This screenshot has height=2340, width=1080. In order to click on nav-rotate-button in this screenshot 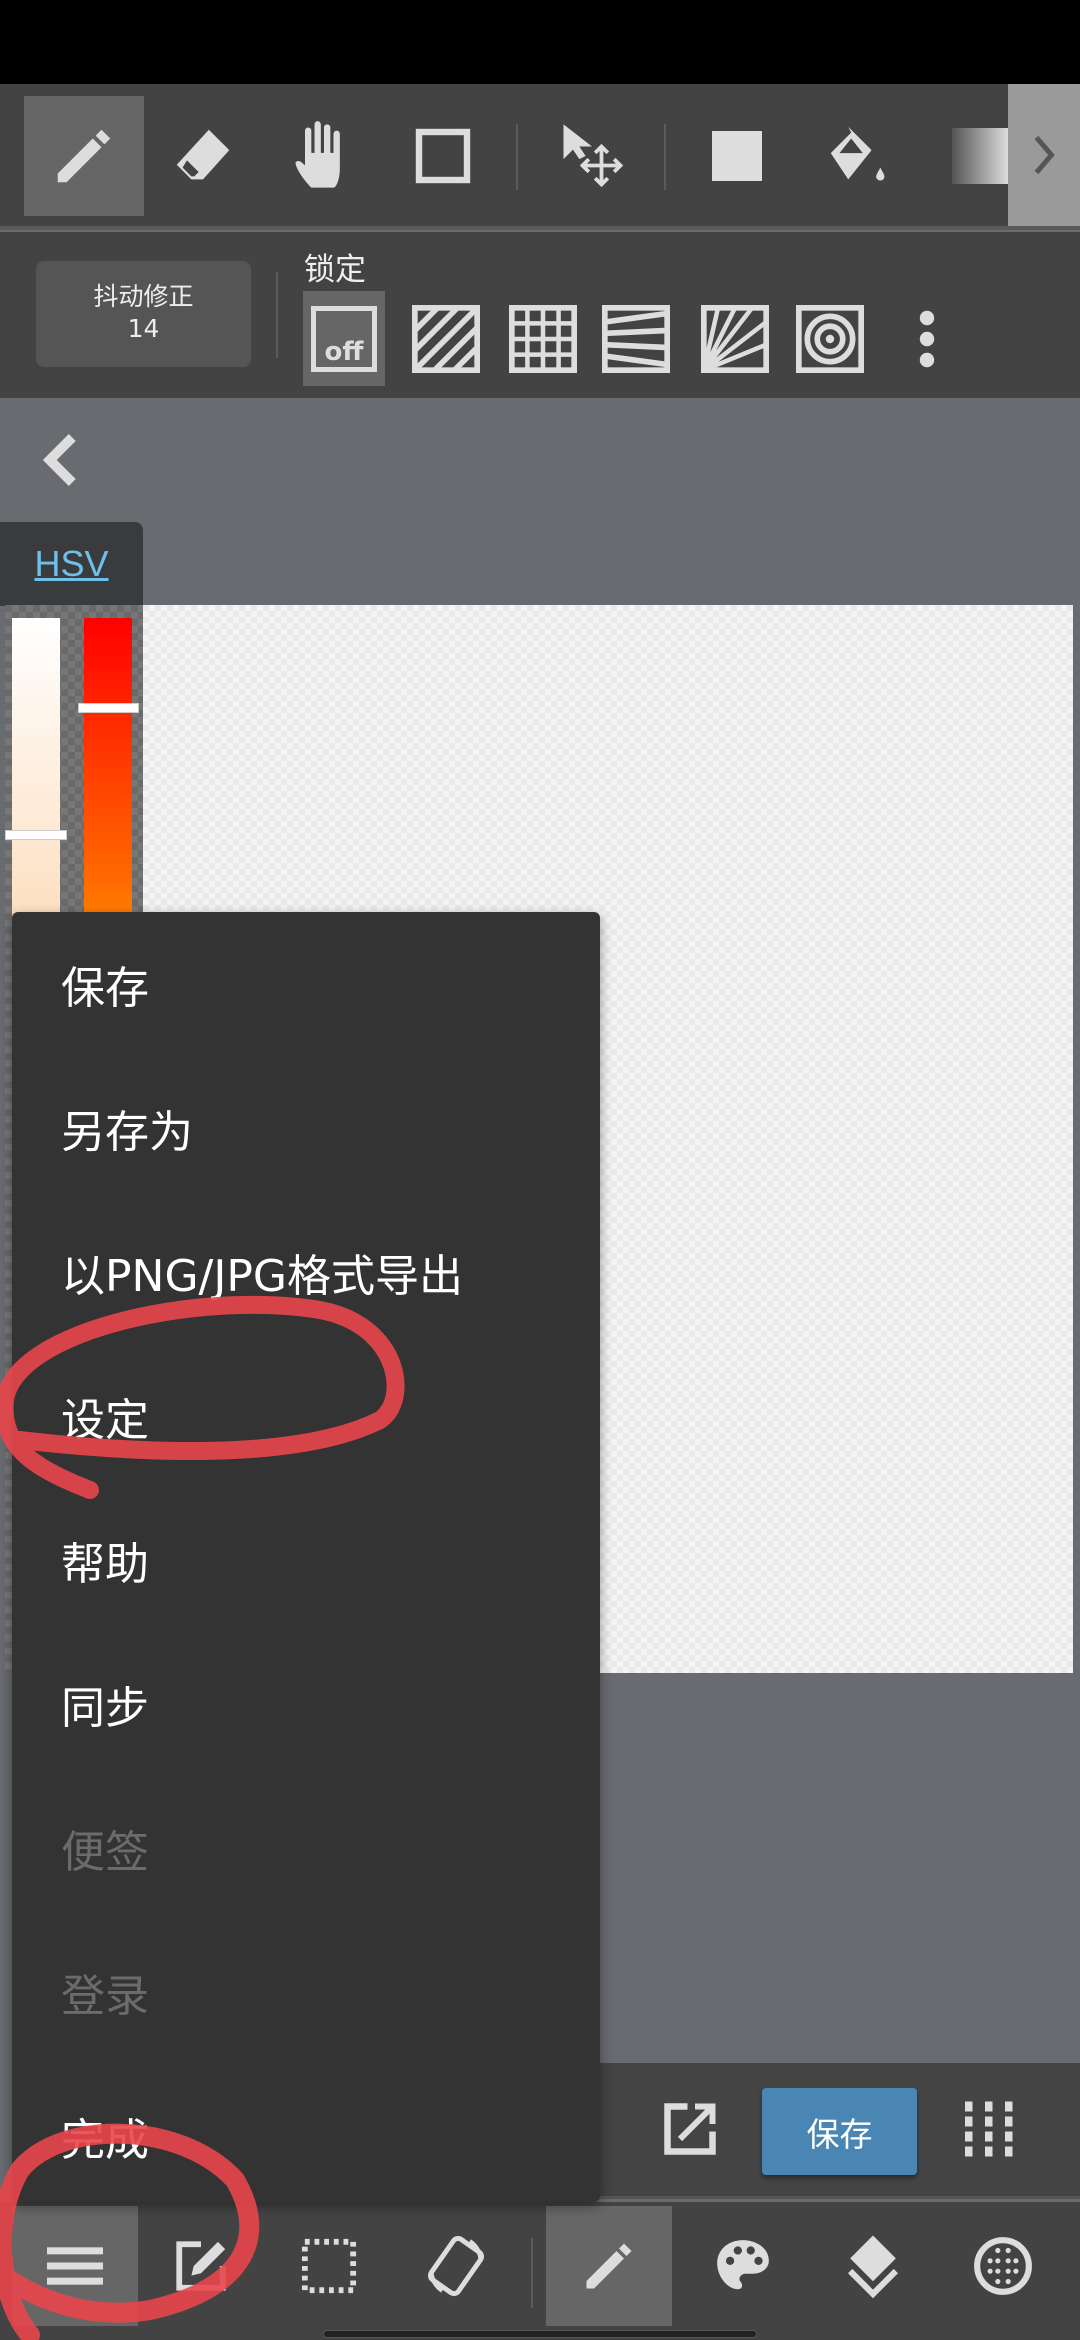, I will do `click(456, 2266)`.